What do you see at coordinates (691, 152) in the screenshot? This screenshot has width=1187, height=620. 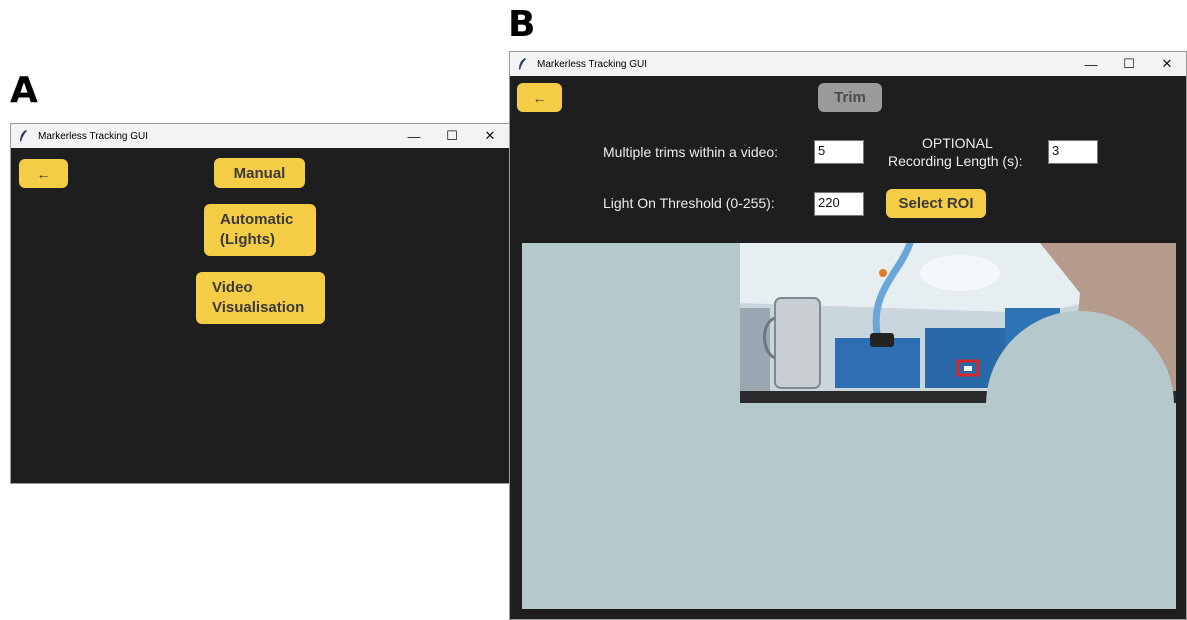 I see `multiple-trims-label: Multiple trims within a video:` at bounding box center [691, 152].